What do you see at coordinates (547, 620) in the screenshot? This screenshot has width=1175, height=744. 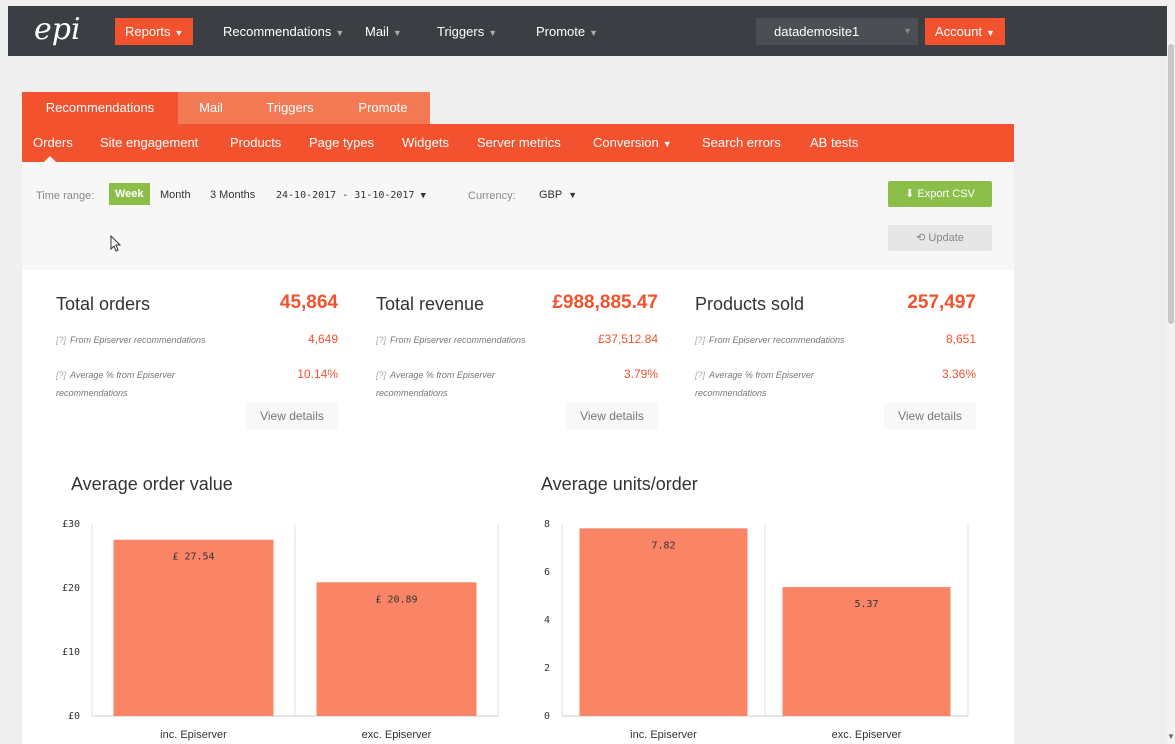 I see `y-tick-label: 4` at bounding box center [547, 620].